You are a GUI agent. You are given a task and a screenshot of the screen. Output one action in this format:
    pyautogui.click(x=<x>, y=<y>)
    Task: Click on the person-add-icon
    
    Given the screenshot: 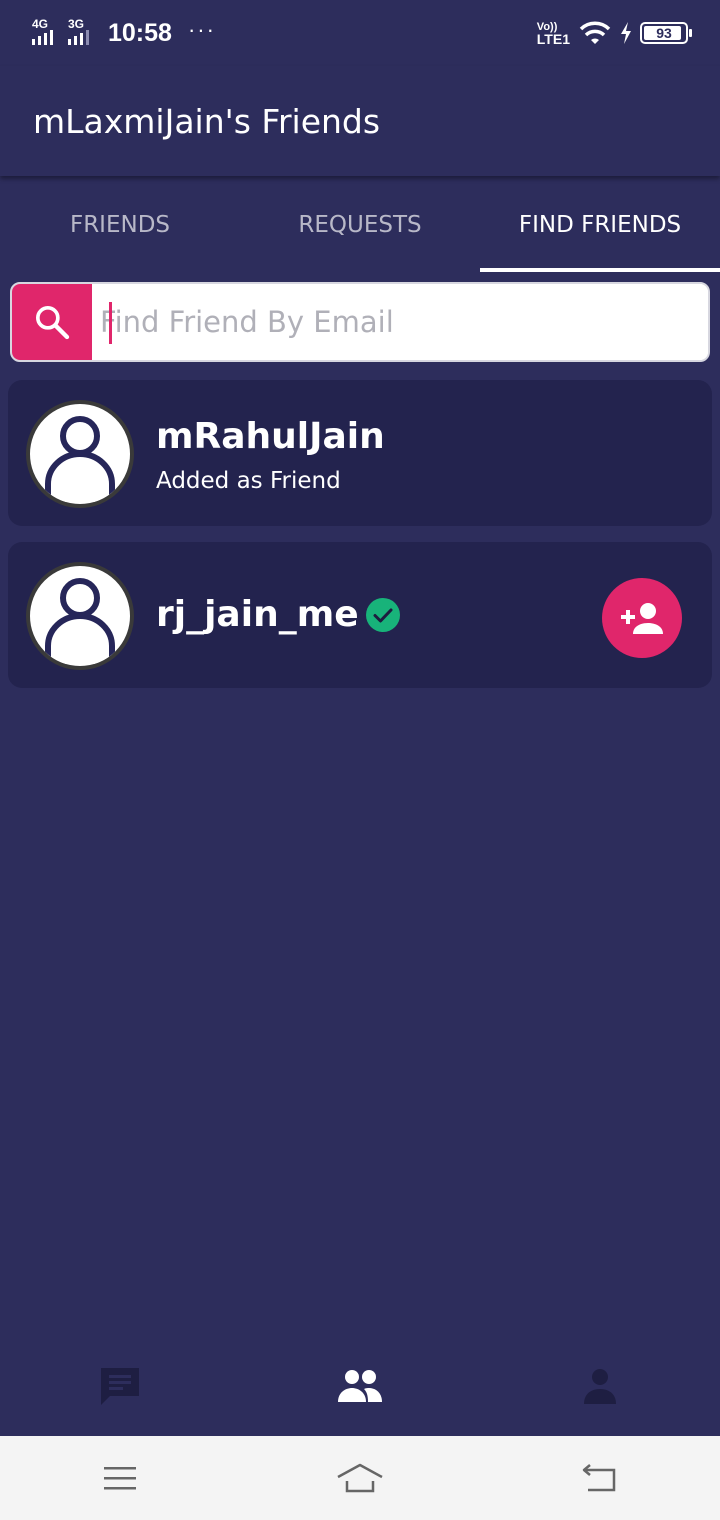 What is the action you would take?
    pyautogui.click(x=642, y=618)
    